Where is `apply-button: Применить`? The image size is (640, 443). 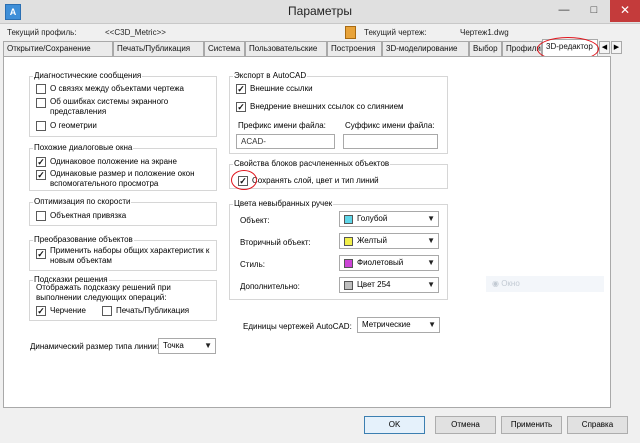 apply-button: Применить is located at coordinates (531, 425).